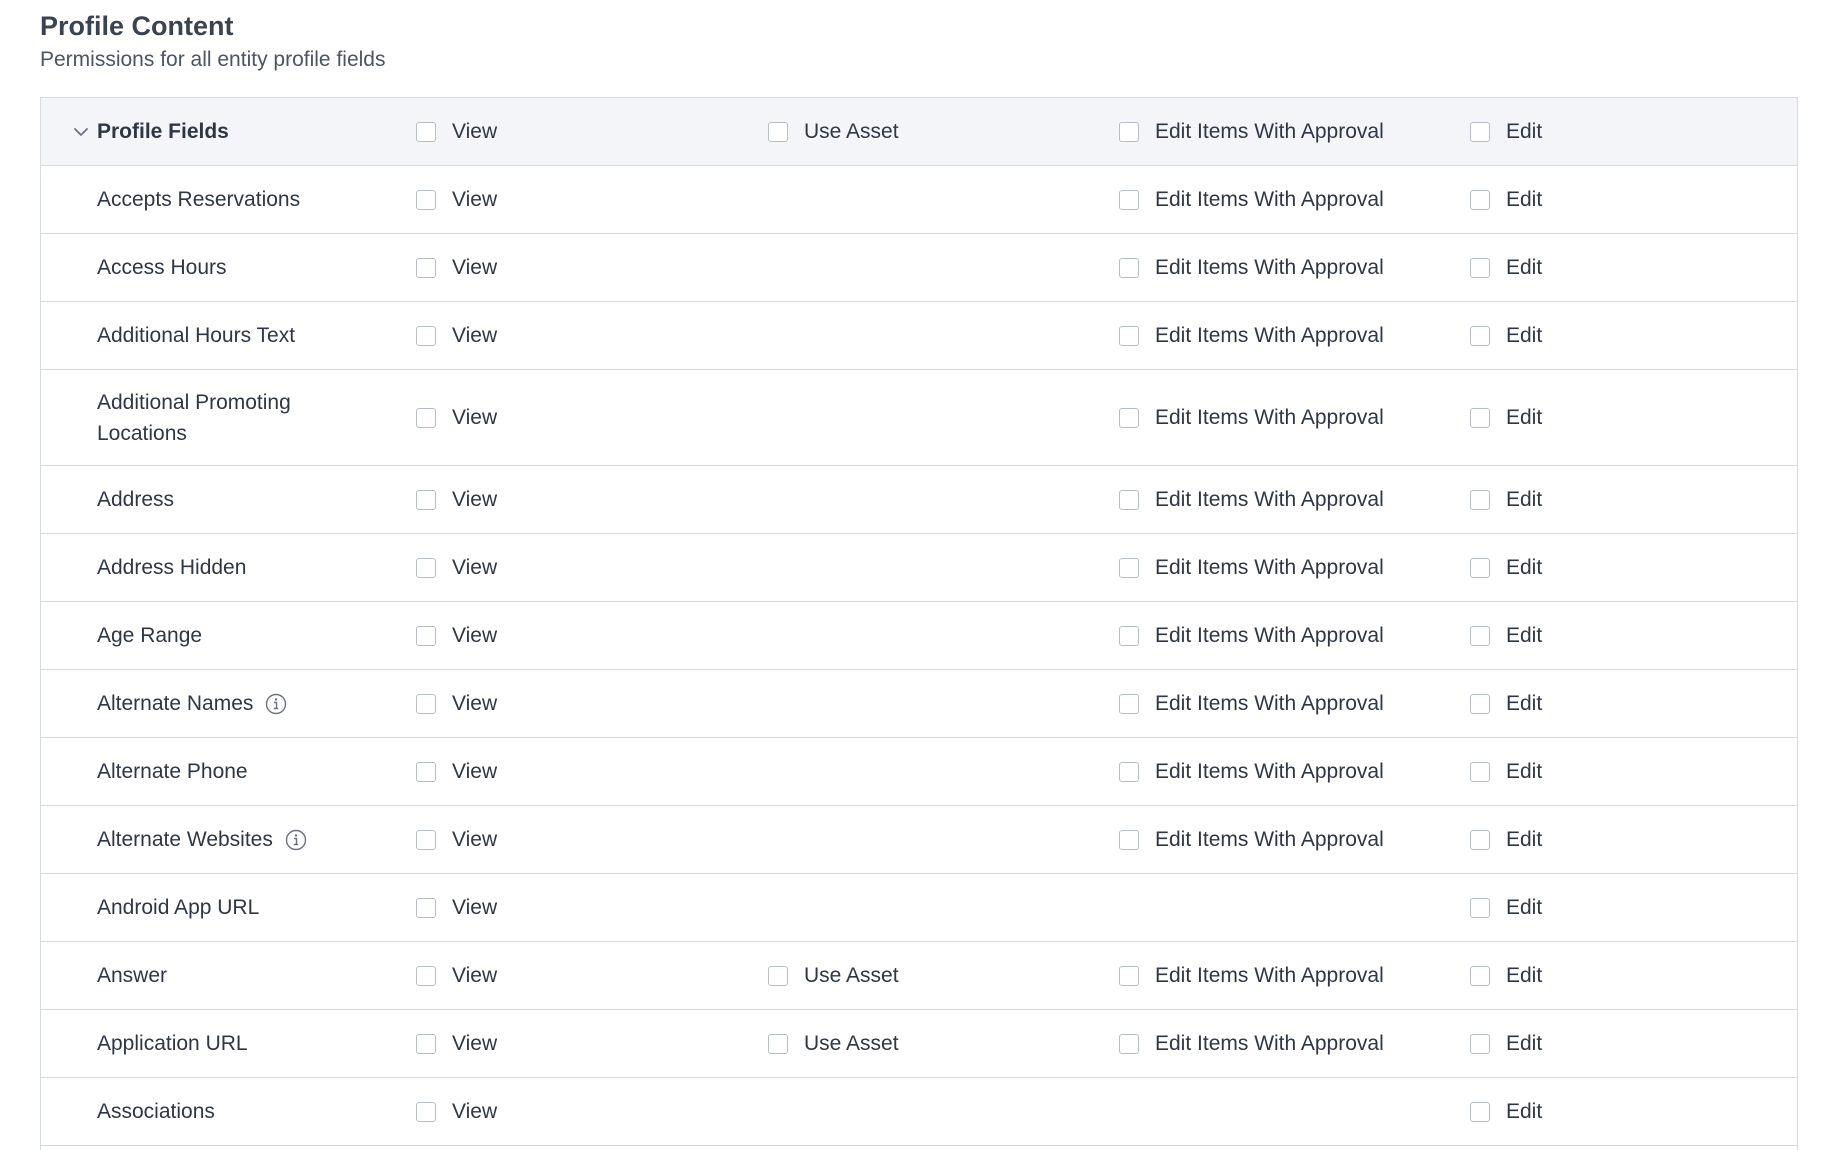 This screenshot has height=1150, width=1832. I want to click on address-hidden-edit-approval-checkbox: Edit Items With Approval, so click(1251, 568).